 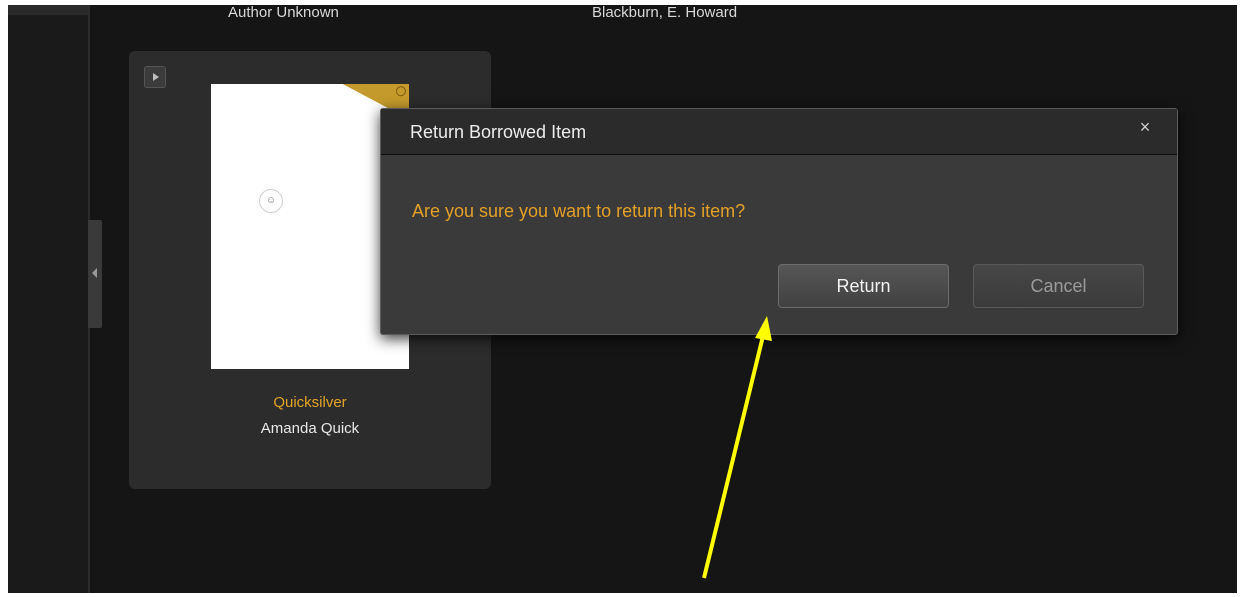 I want to click on cancel-button: Cancel, so click(x=1058, y=286).